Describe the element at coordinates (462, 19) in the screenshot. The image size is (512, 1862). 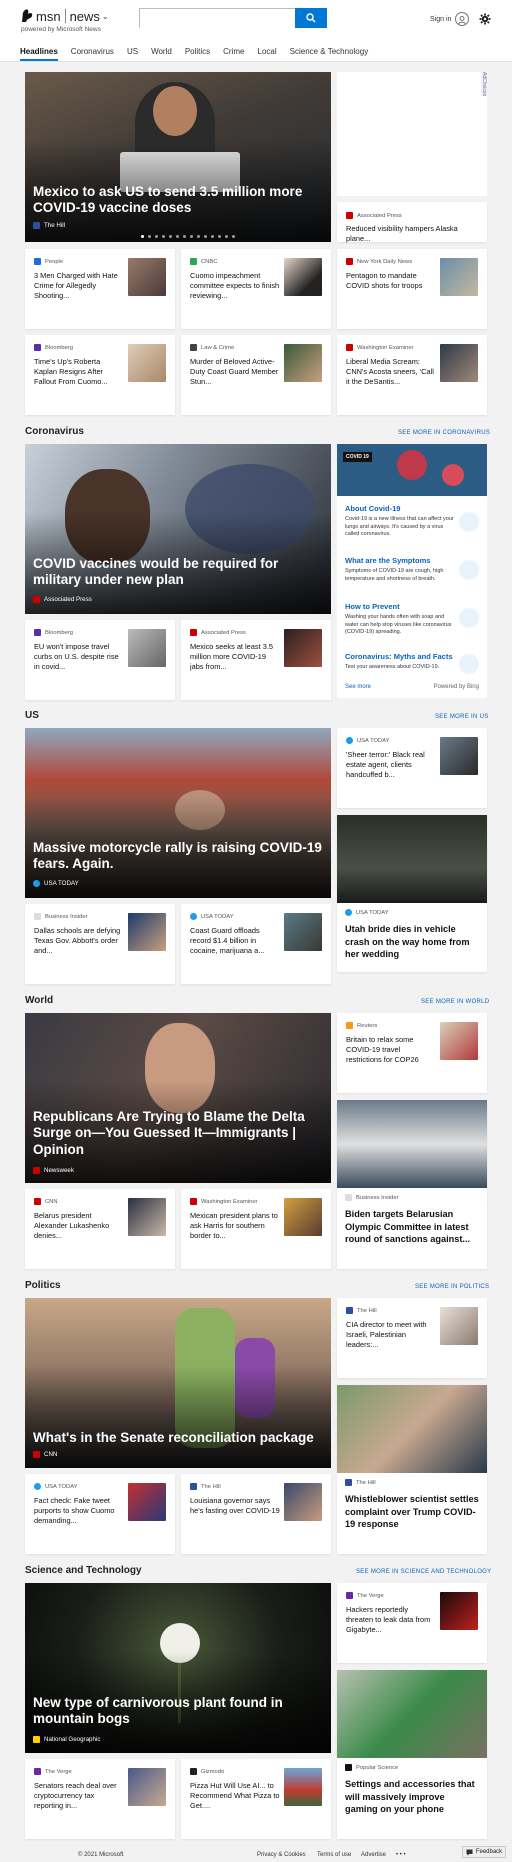
I see `account-avatar-icon` at that location.